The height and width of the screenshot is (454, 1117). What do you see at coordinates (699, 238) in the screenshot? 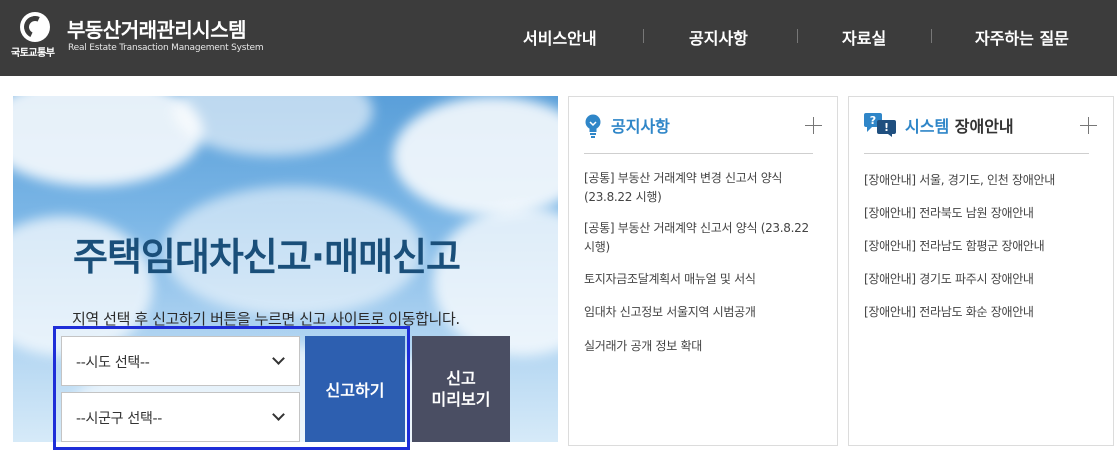
I see `notice-item: [공통] 부동산 거래계약 신고서 양식 (23.8.22 시행)` at bounding box center [699, 238].